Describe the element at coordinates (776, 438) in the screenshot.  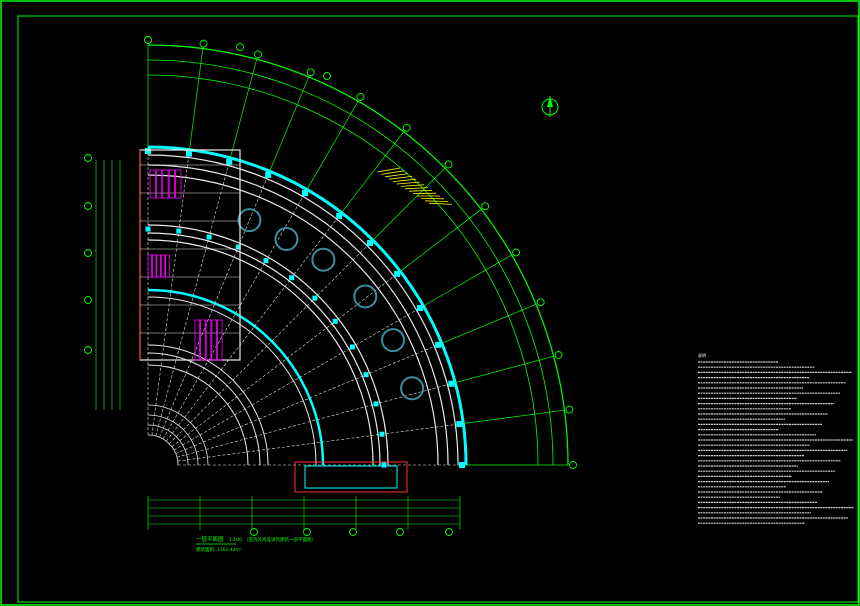
I see `design-notes: 说明` at that location.